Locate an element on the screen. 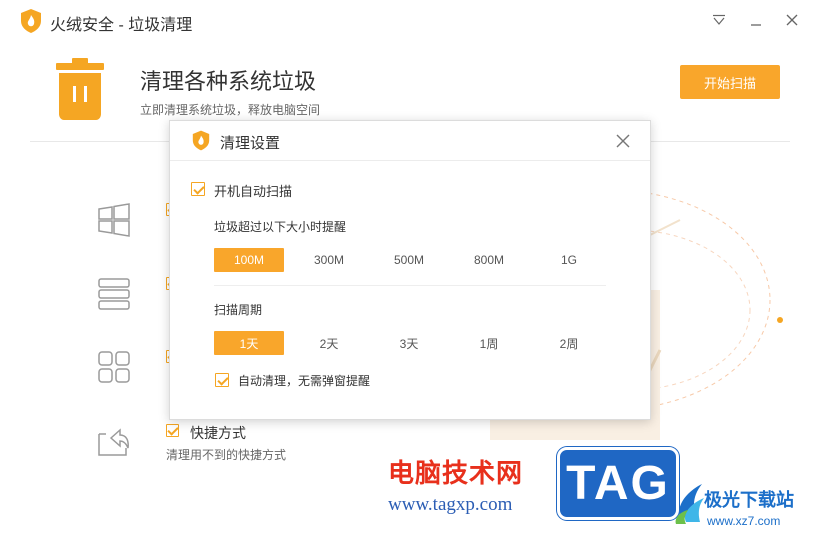  dialog-divider is located at coordinates (410, 285).